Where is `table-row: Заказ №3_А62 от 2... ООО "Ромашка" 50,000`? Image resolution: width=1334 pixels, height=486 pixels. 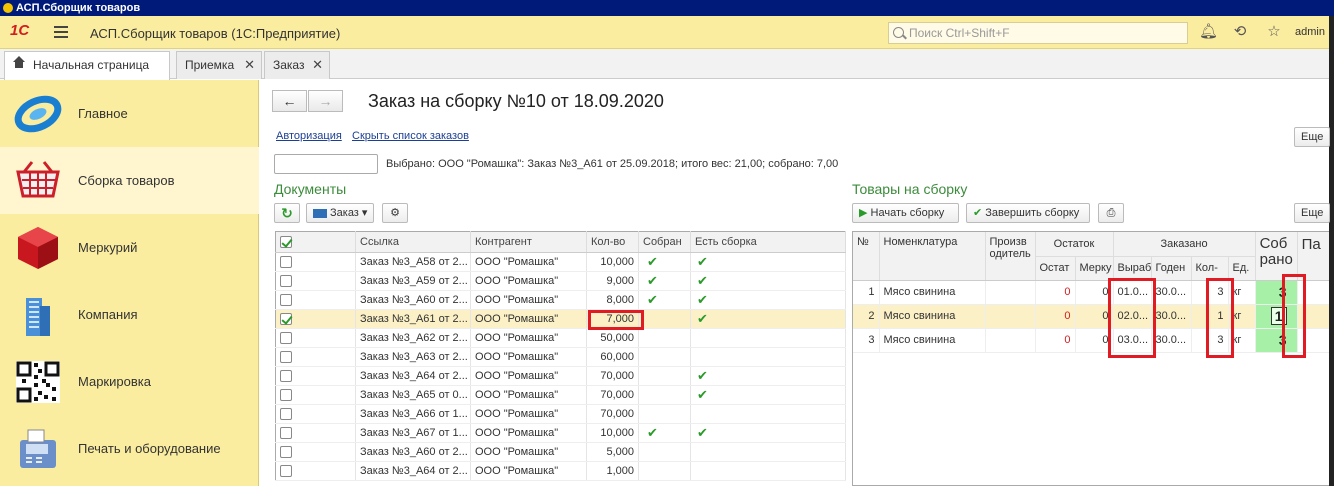 table-row: Заказ №3_А62 от 2... ООО "Ромашка" 50,000 is located at coordinates (560, 338).